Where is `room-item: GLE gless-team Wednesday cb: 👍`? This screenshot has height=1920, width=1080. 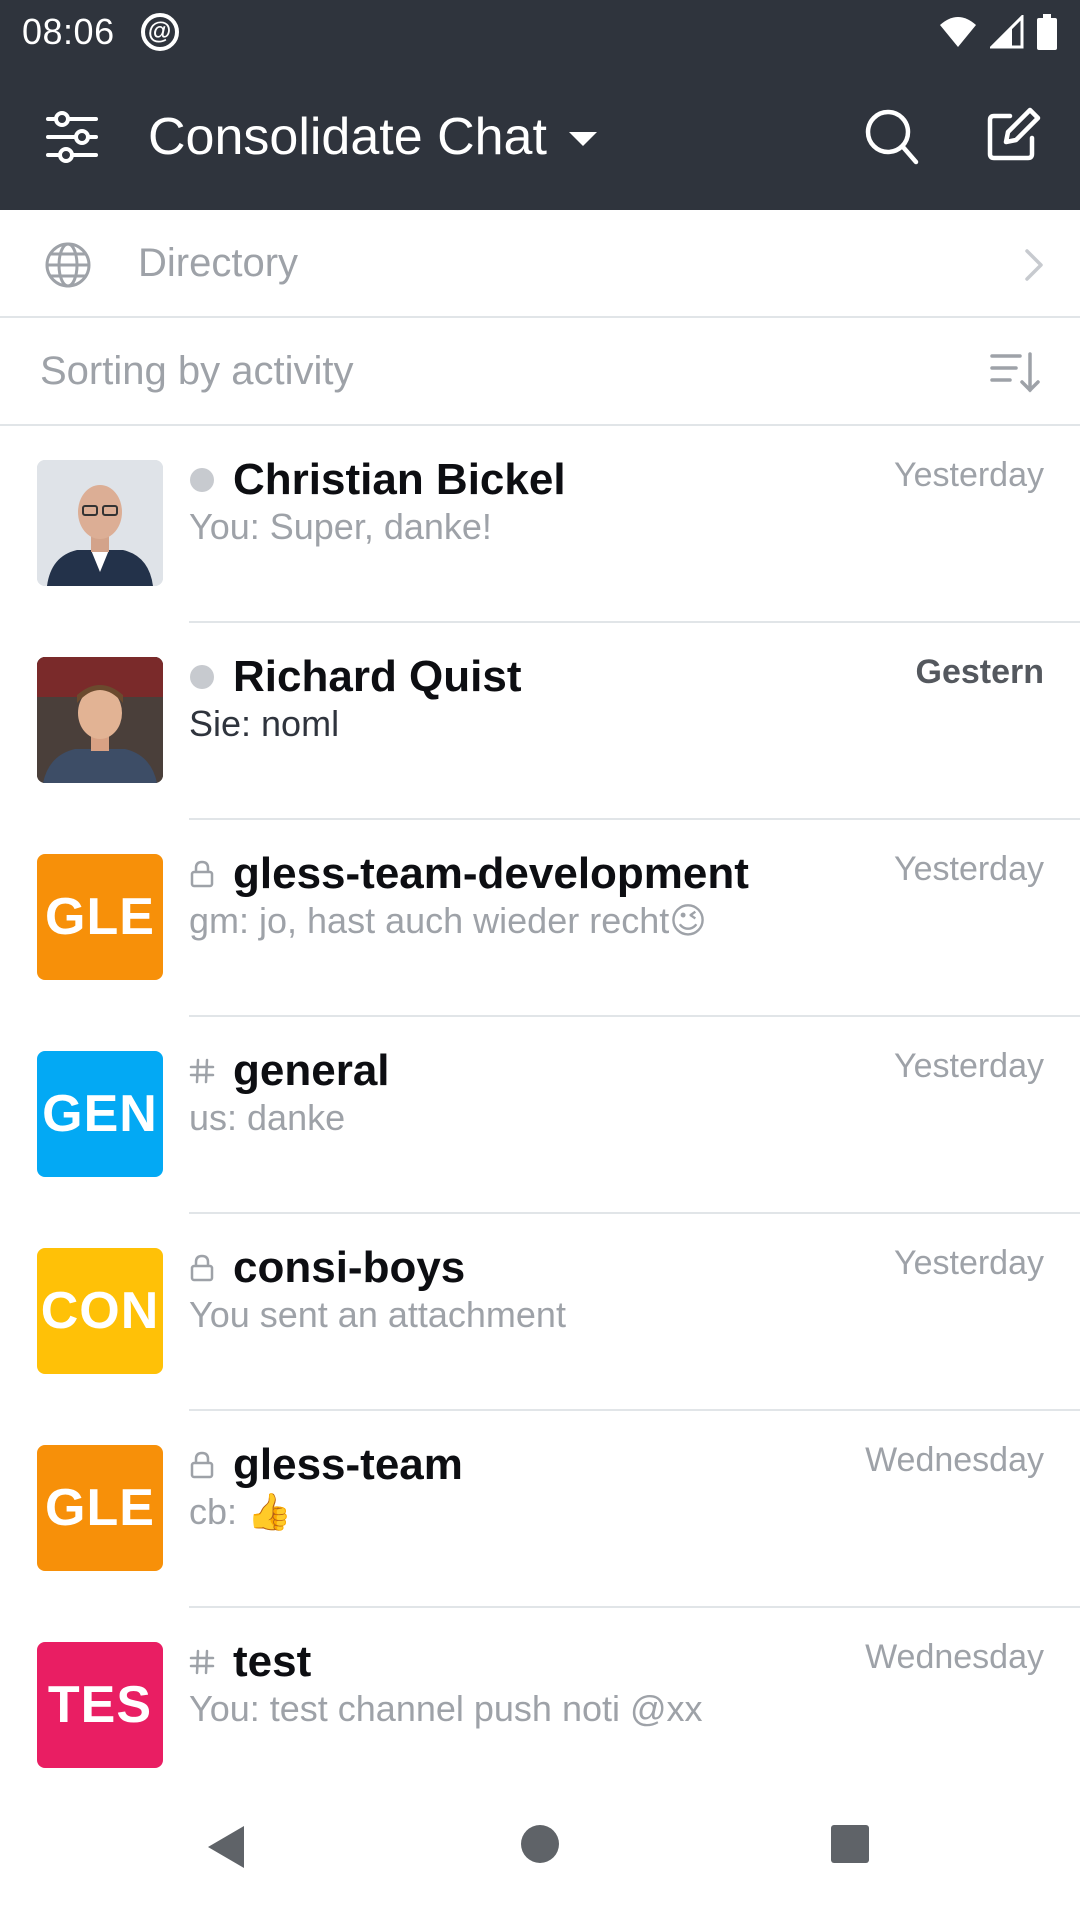
room-item: GLE gless-team Wednesday cb: 👍 is located at coordinates (540, 1509).